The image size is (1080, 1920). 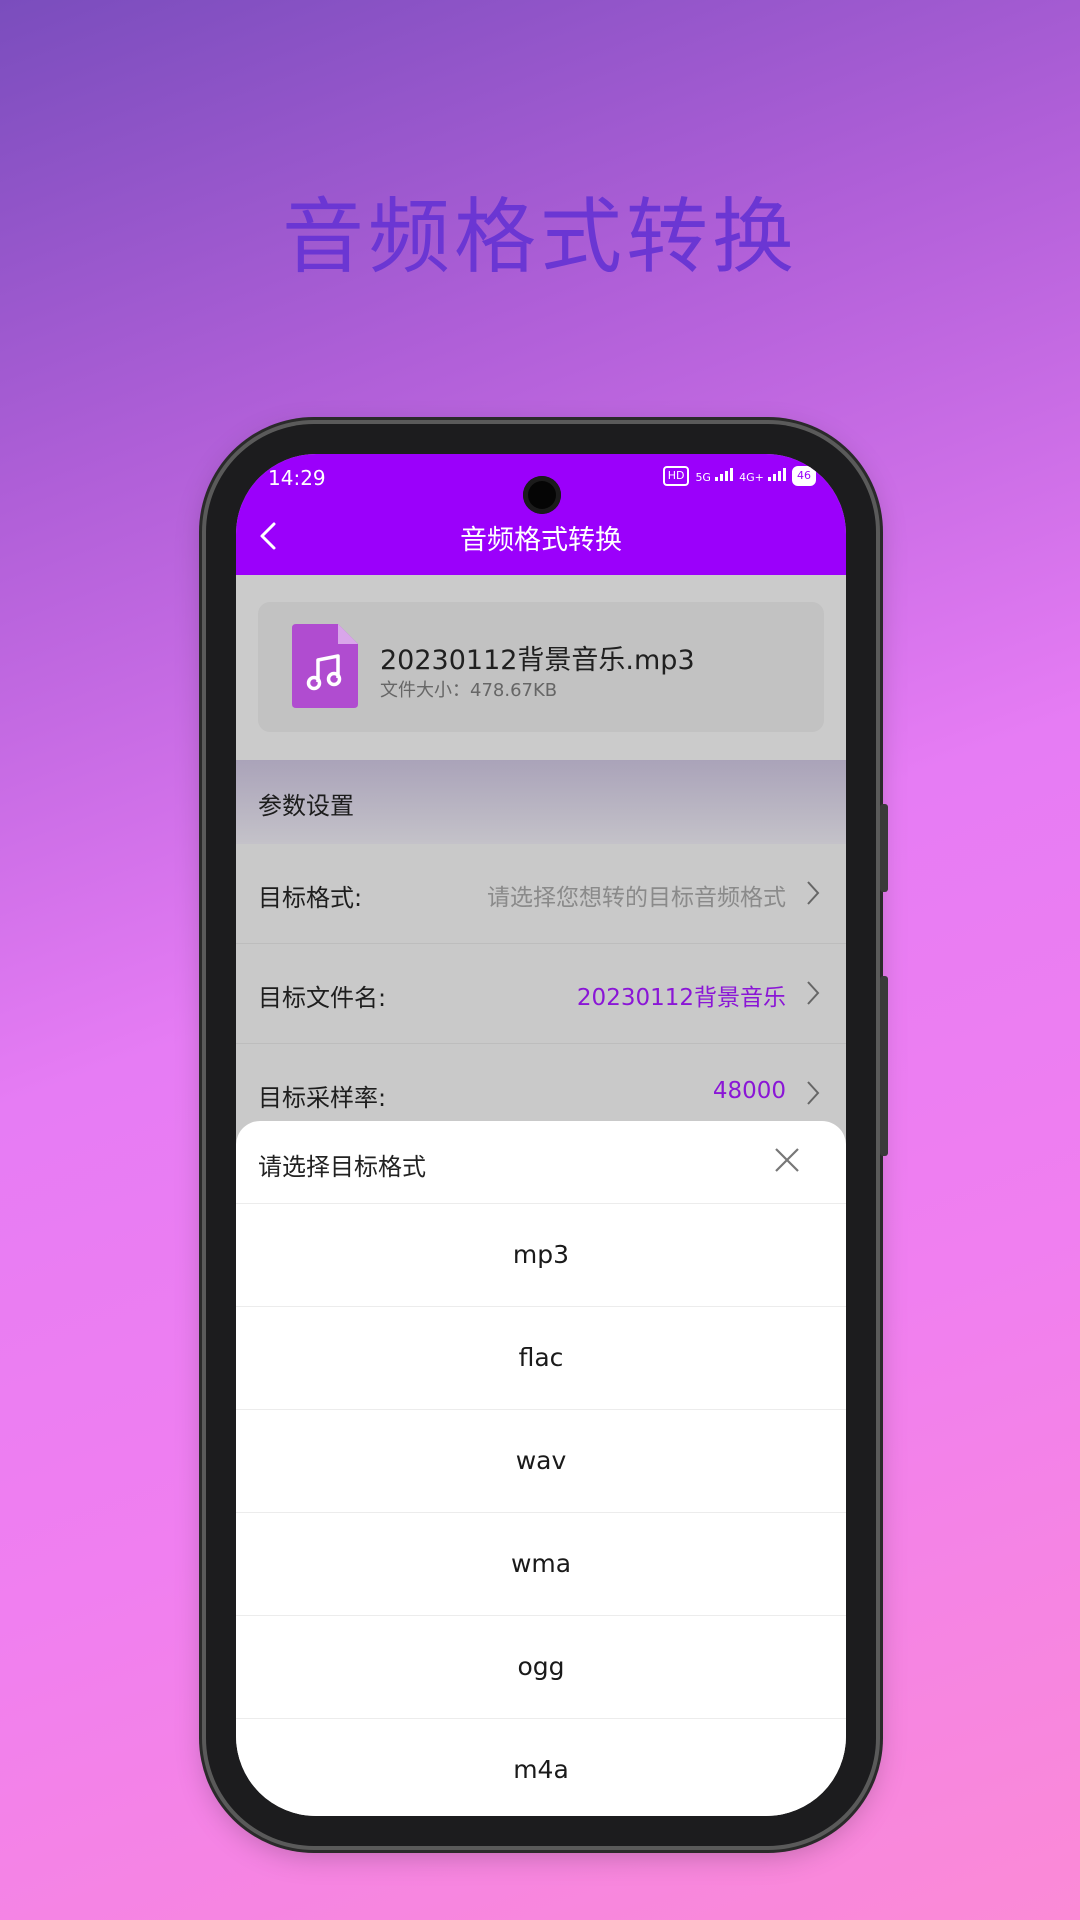 I want to click on status-icons: HD 5G 4G+ 46, so click(x=739, y=476).